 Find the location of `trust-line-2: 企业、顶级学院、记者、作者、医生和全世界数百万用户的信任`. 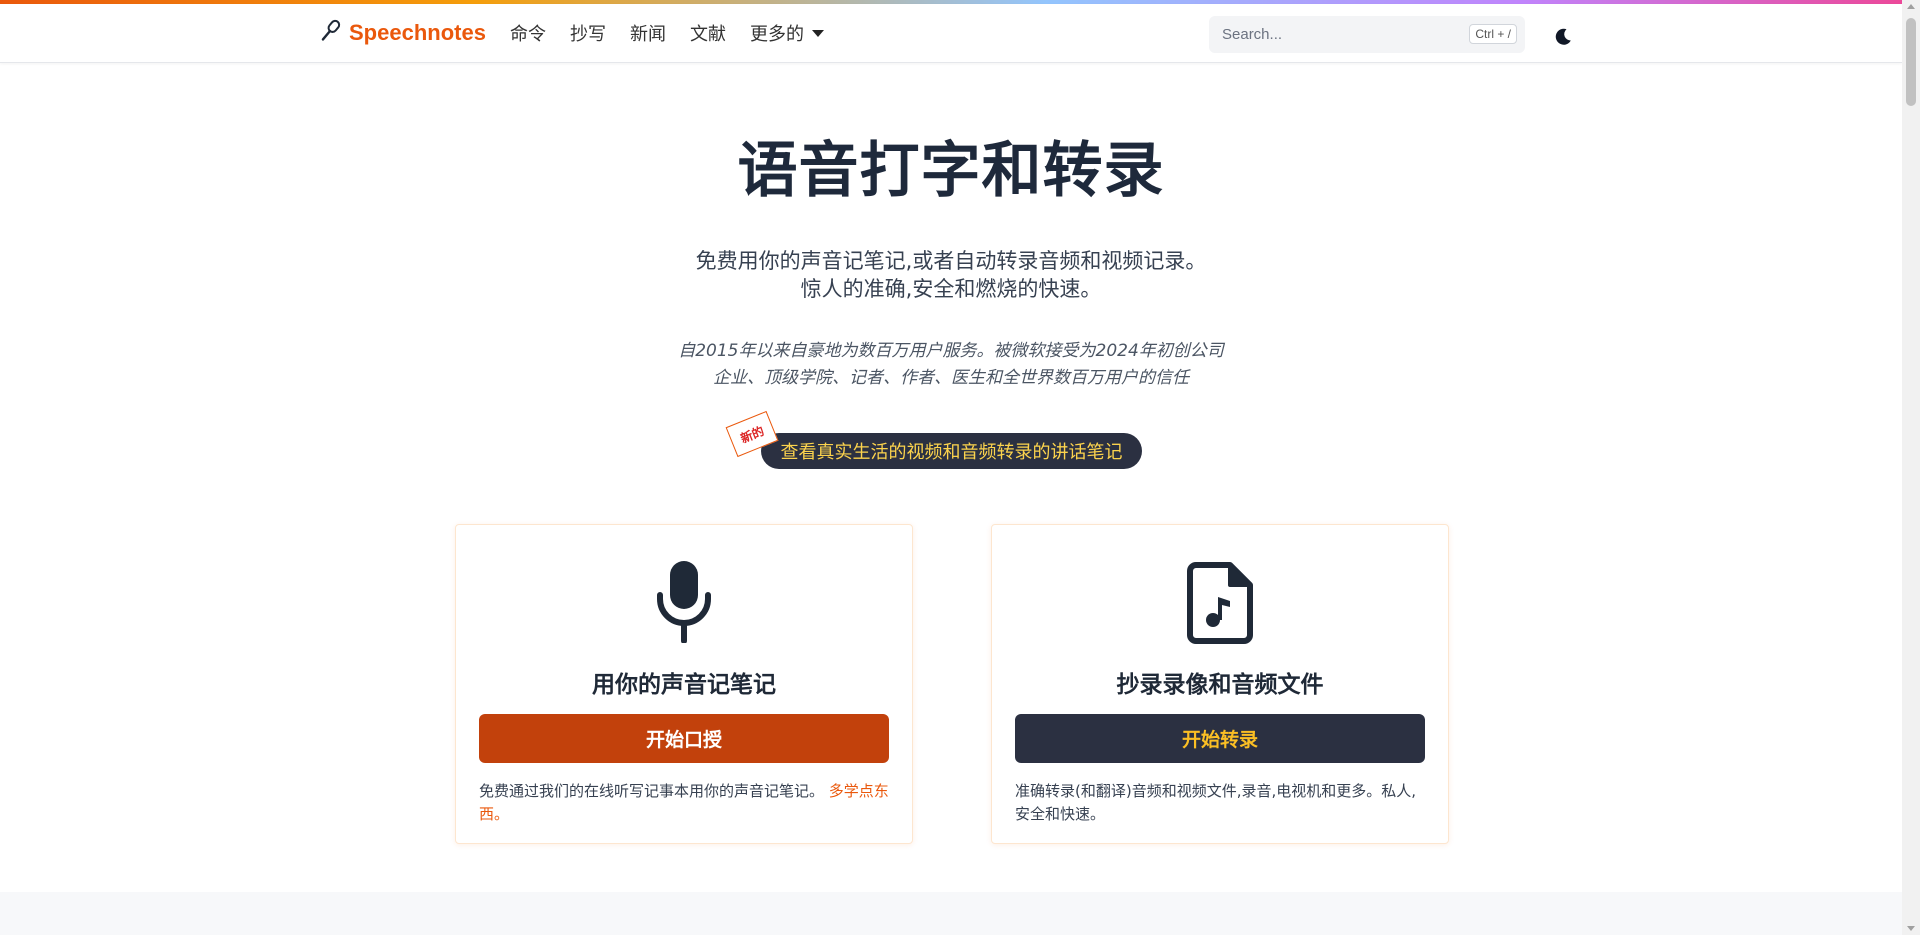

trust-line-2: 企业、顶级学院、记者、作者、医生和全世界数百万用户的信任 is located at coordinates (951, 378).